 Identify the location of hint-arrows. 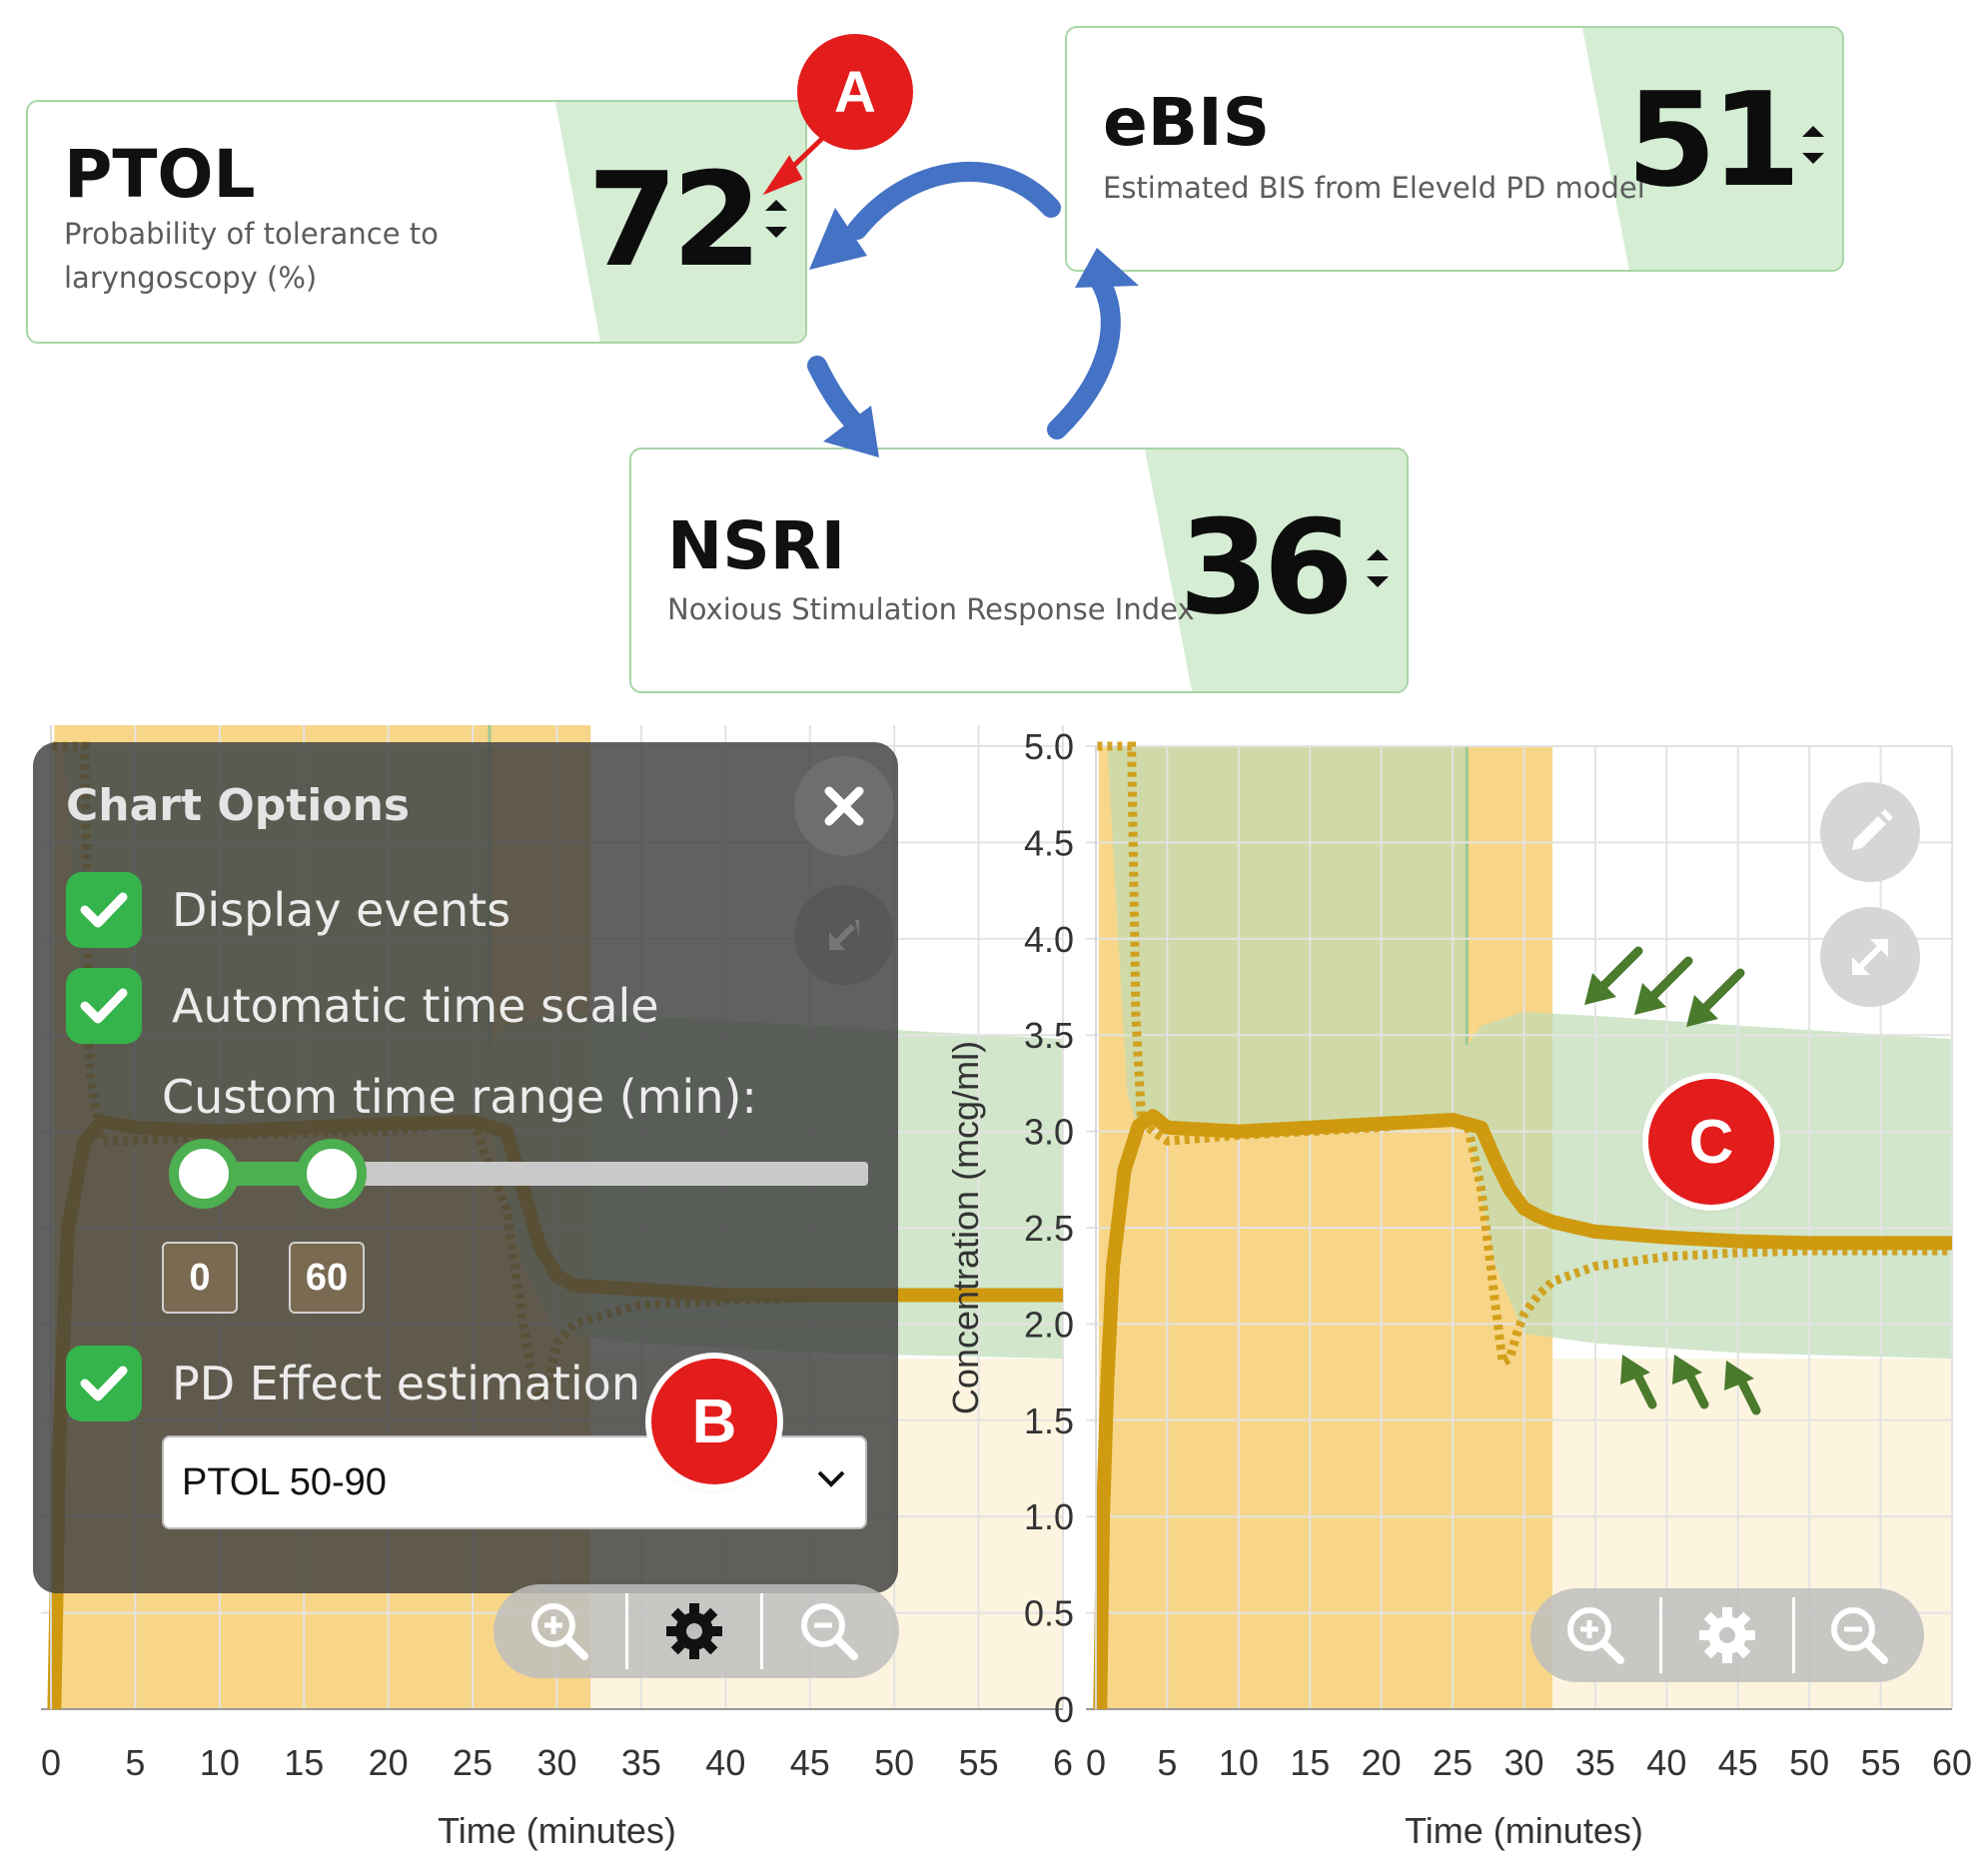
(1672, 1181).